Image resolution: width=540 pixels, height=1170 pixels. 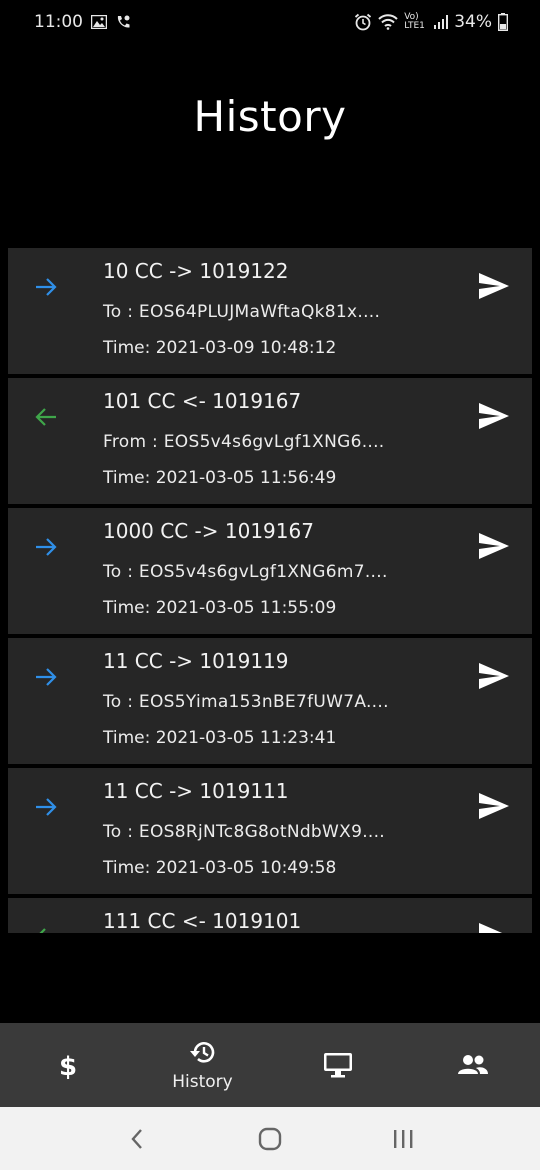 I want to click on lte-icon: Vo) LTE1, so click(x=416, y=22).